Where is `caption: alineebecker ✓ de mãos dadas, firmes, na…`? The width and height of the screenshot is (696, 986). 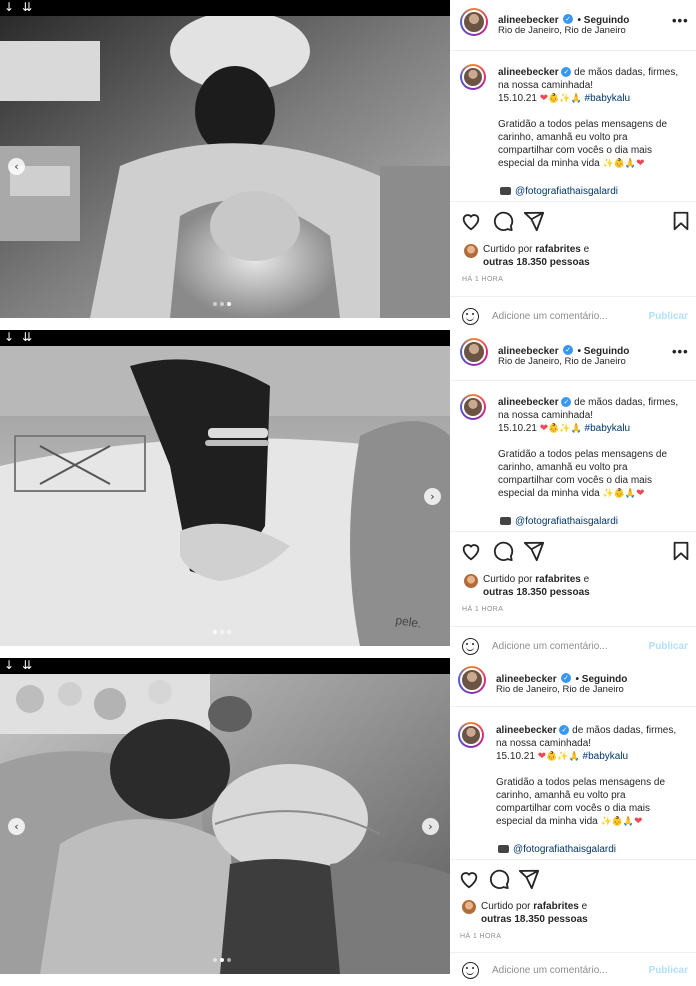 caption: alineebecker ✓ de mãos dadas, firmes, na… is located at coordinates (591, 118).